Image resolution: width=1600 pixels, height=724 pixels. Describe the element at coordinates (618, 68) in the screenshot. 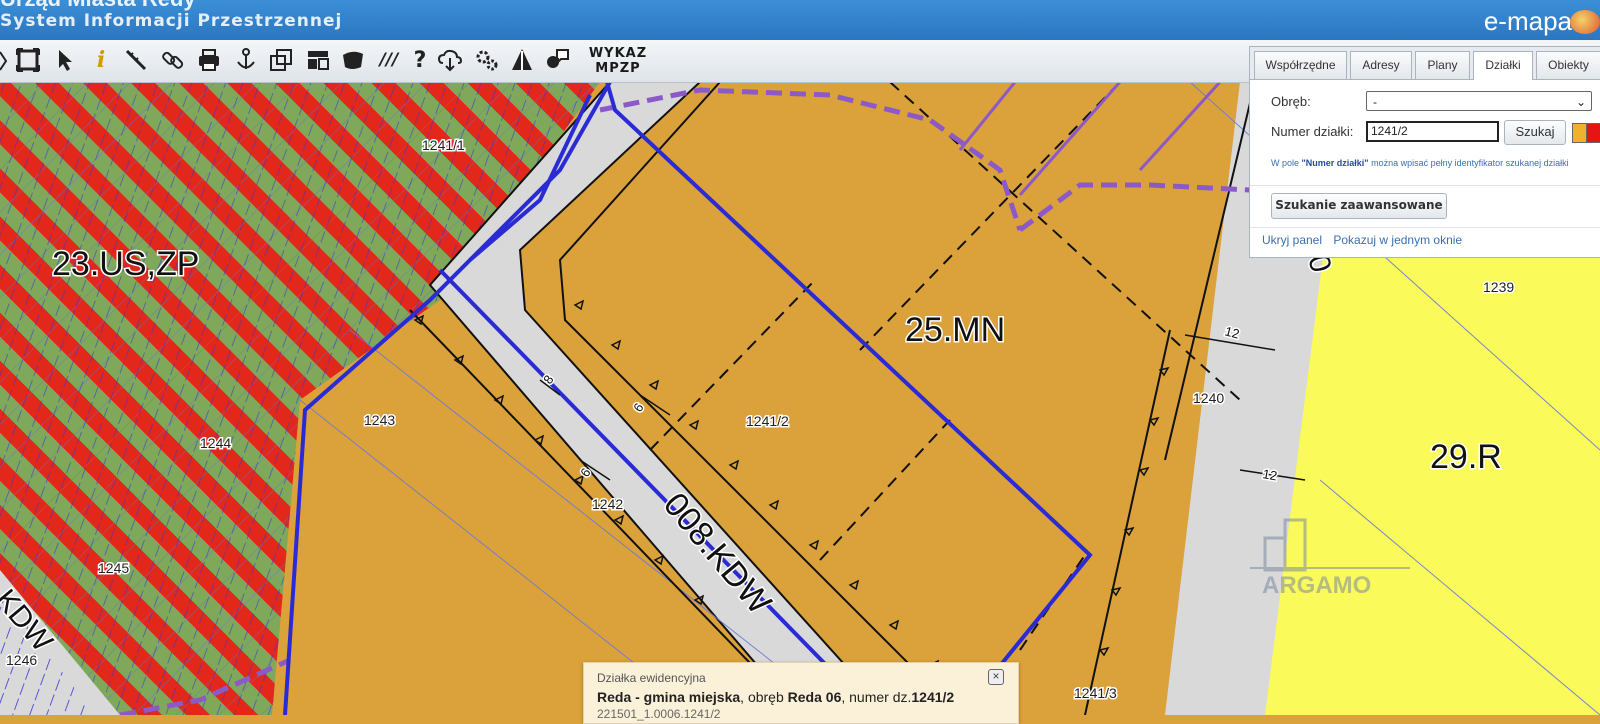

I see `mpzp-label: MPZP` at that location.